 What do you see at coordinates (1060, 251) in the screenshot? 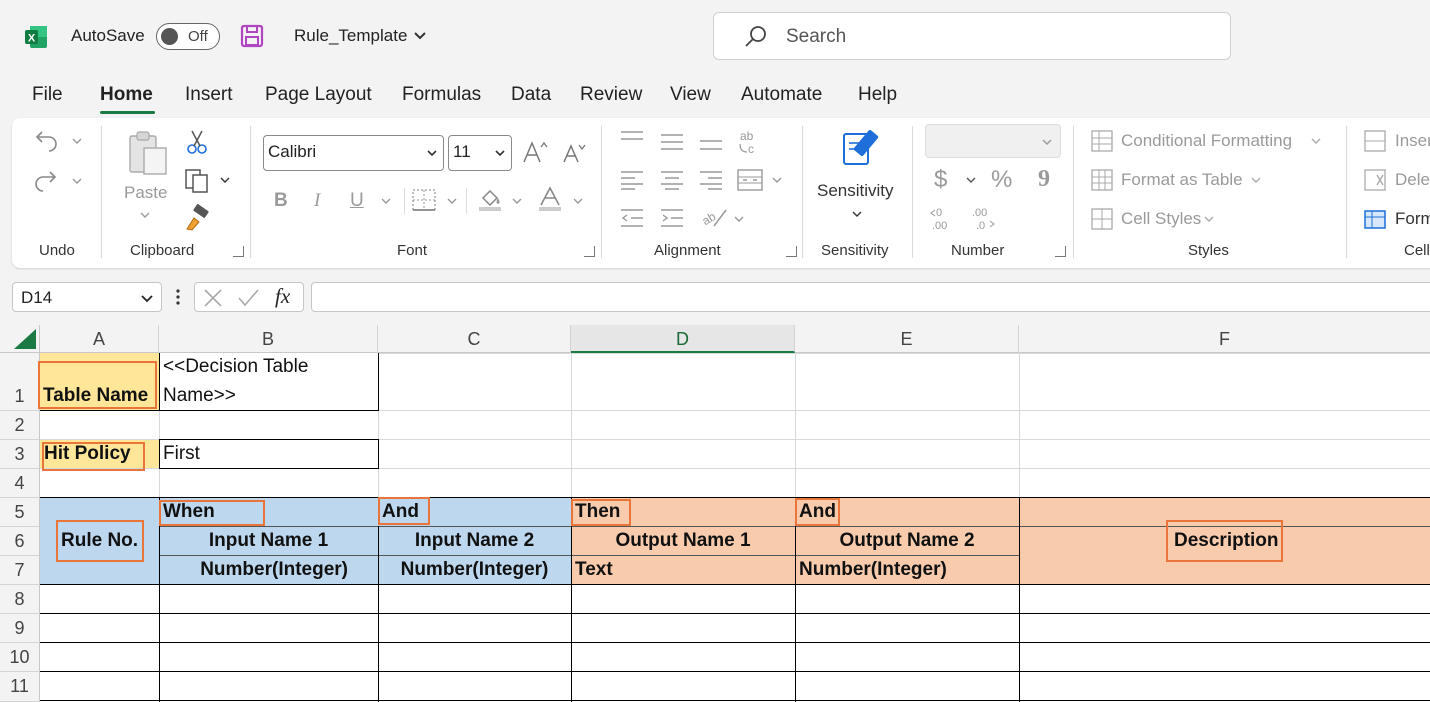
I see `number-launcher-icon` at bounding box center [1060, 251].